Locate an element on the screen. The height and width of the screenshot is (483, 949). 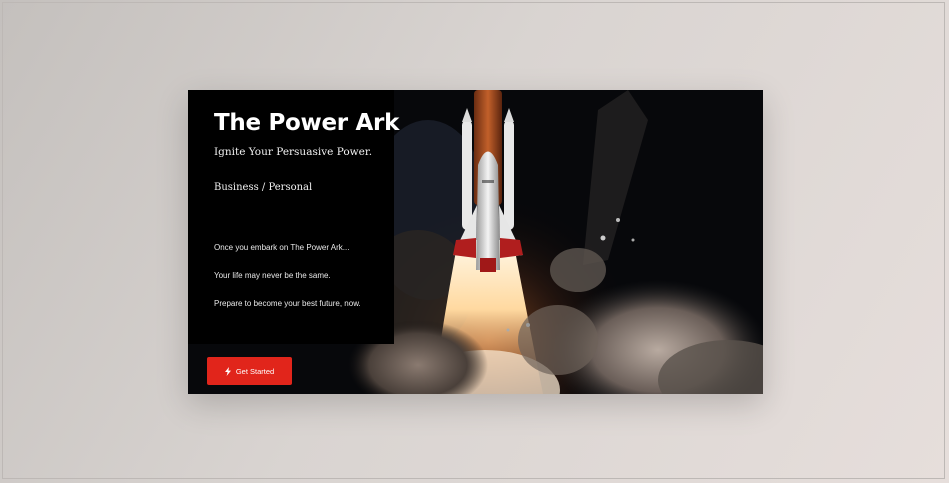
hero-tagline: Ignite Your Persuasive Power. is located at coordinates (293, 152).